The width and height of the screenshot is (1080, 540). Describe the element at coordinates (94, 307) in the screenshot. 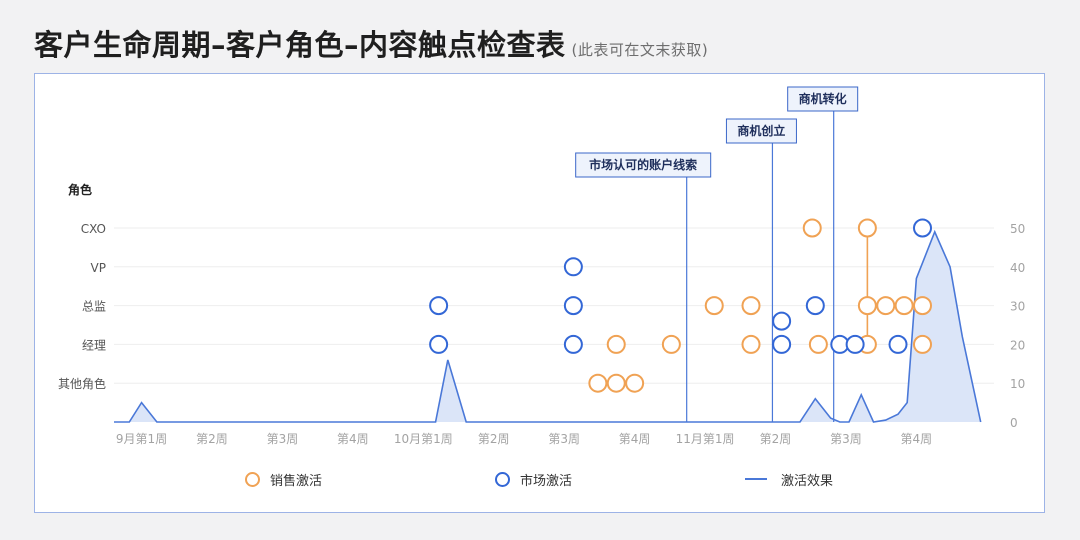

I see `role-label: 总监` at that location.